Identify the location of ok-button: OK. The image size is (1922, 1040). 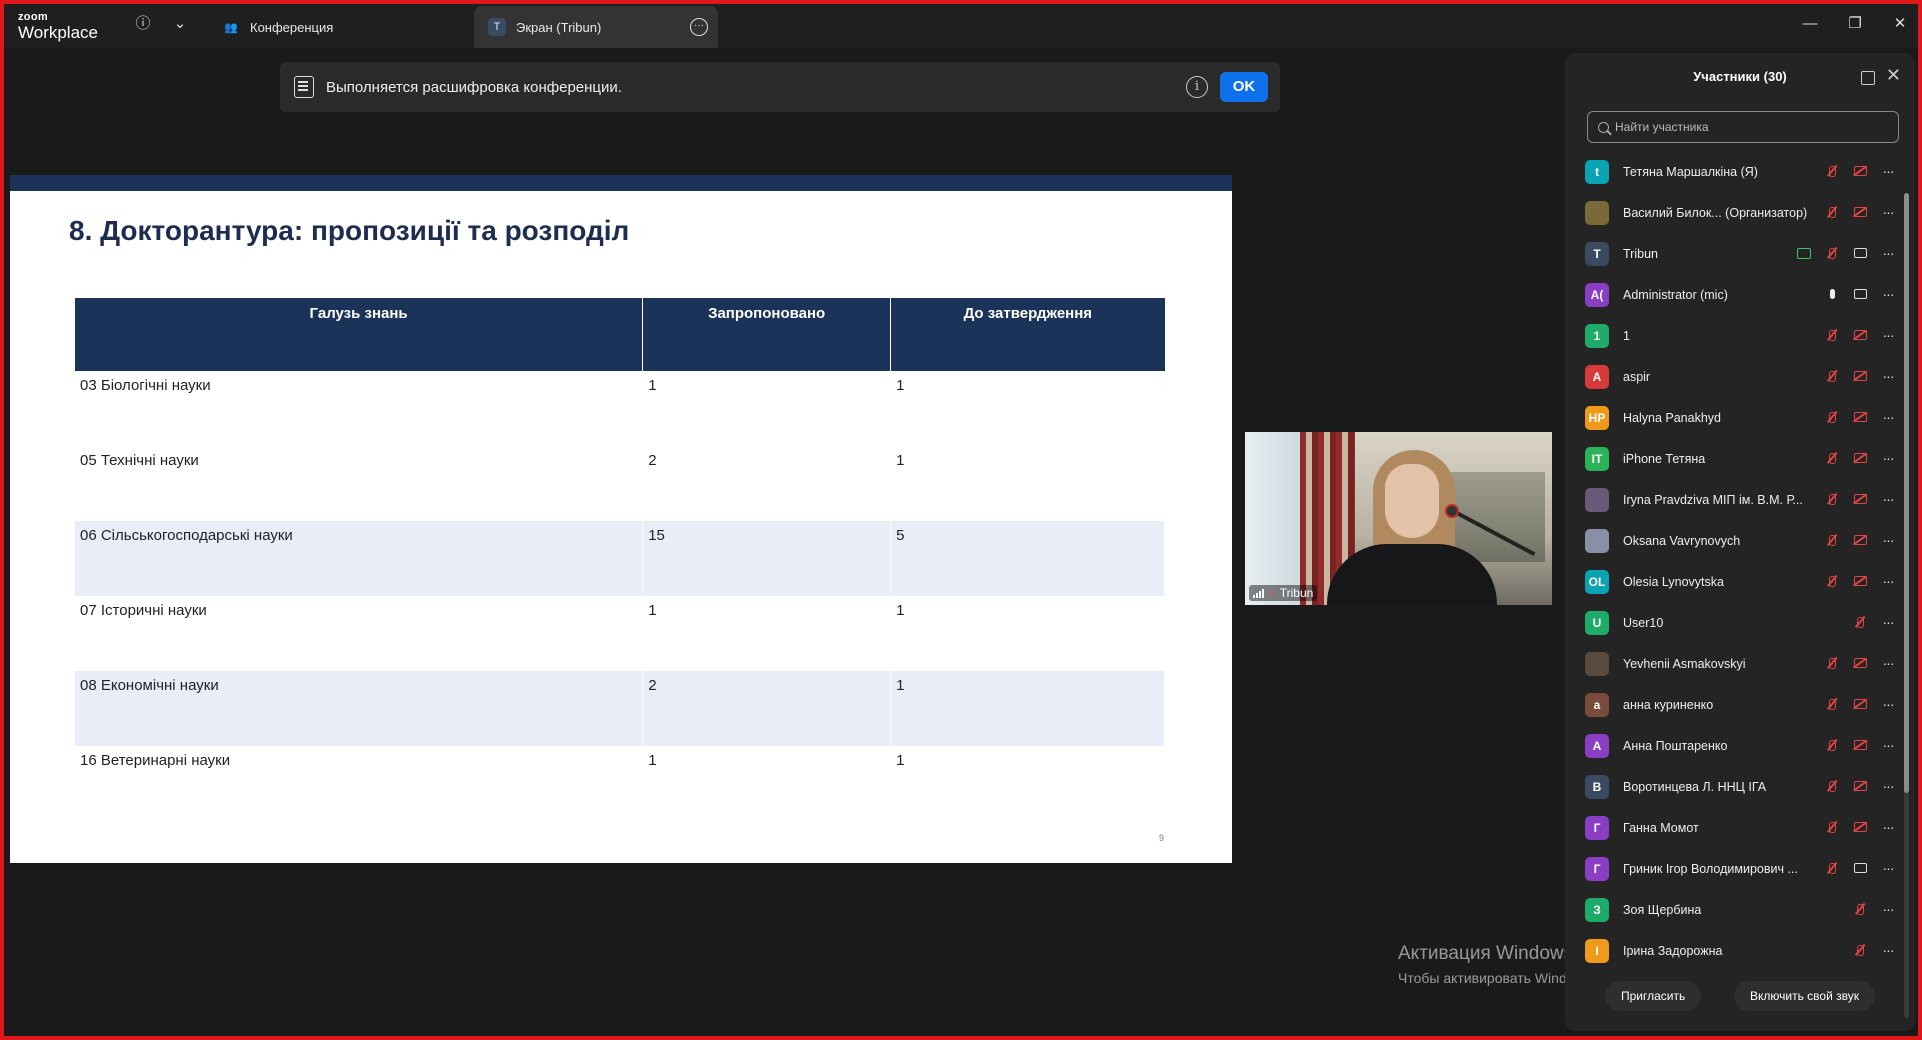
(1244, 87).